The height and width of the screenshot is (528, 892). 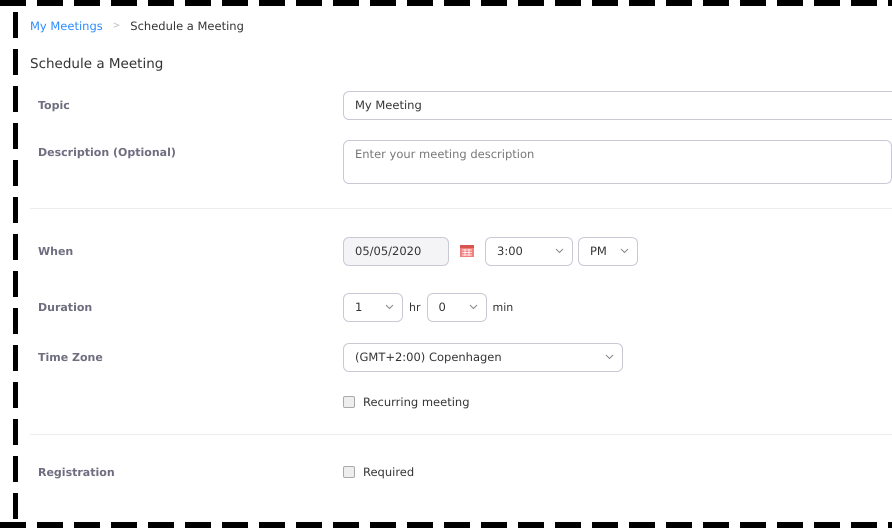 What do you see at coordinates (456, 307) in the screenshot?
I see `minutes-select: 0` at bounding box center [456, 307].